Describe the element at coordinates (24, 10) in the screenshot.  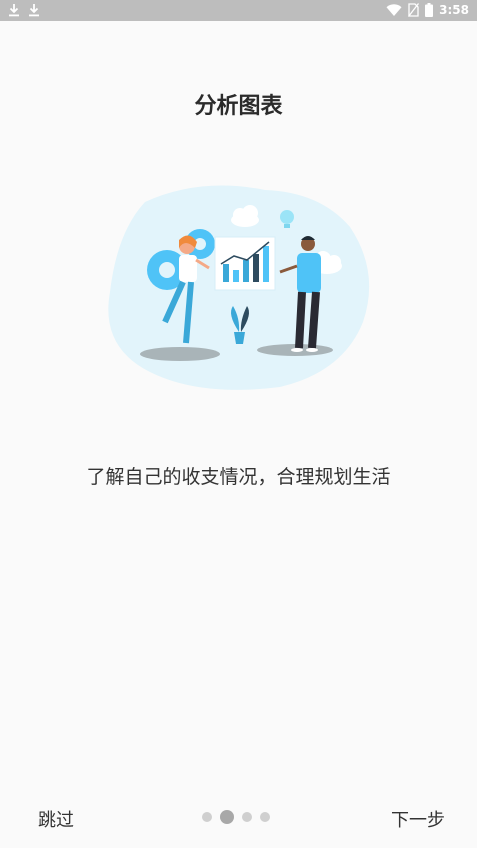
I see `status-left-icons` at that location.